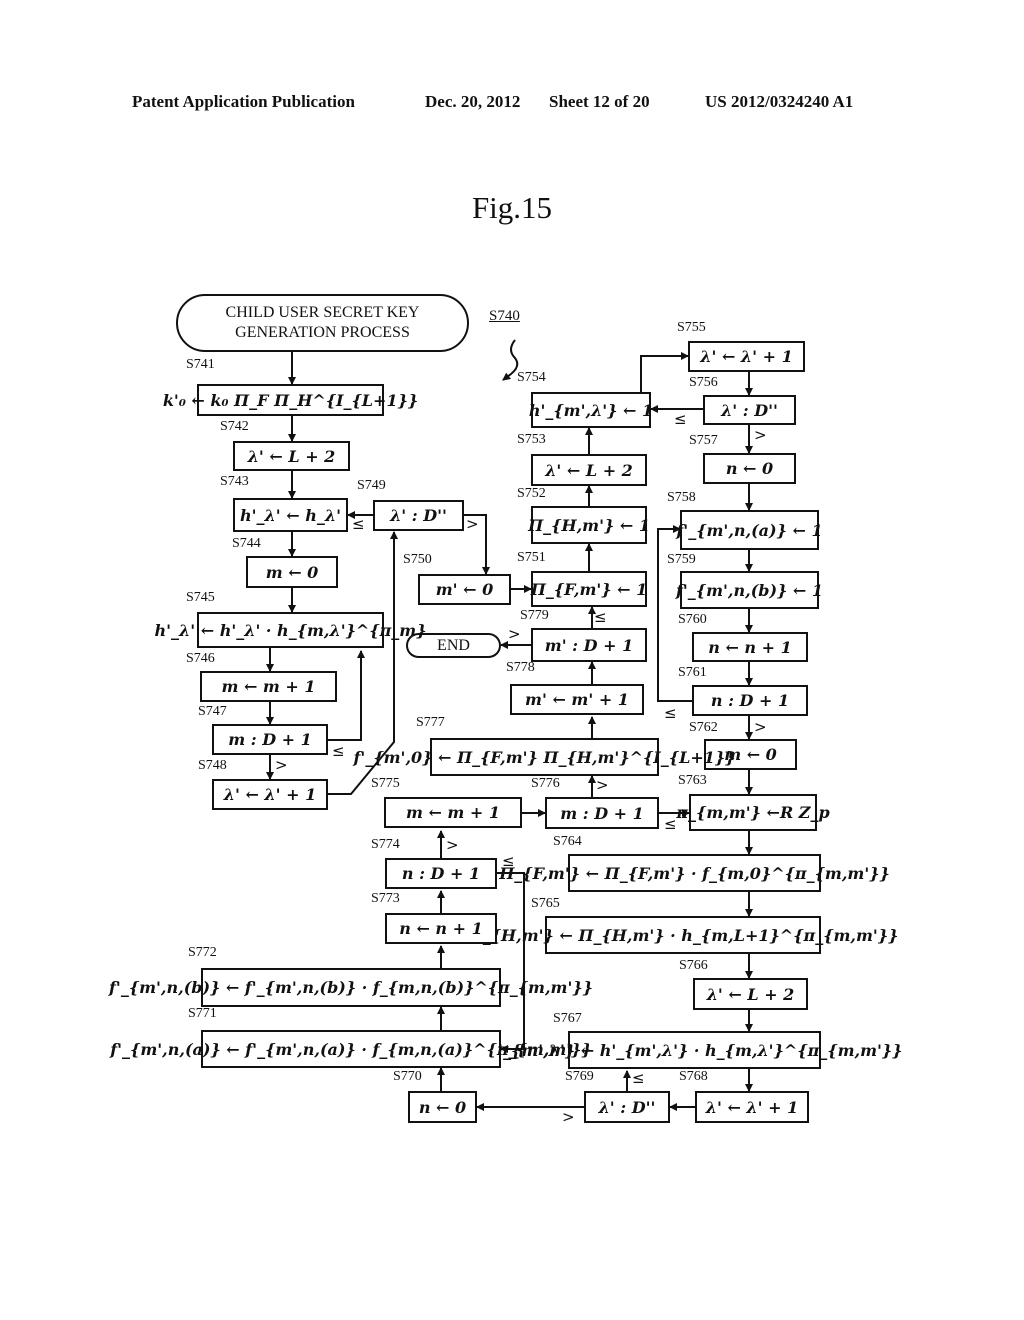 Image resolution: width=1024 pixels, height=1320 pixels. Describe the element at coordinates (291, 456) in the screenshot. I see `step-s742-box: λ' ← L + 2` at that location.